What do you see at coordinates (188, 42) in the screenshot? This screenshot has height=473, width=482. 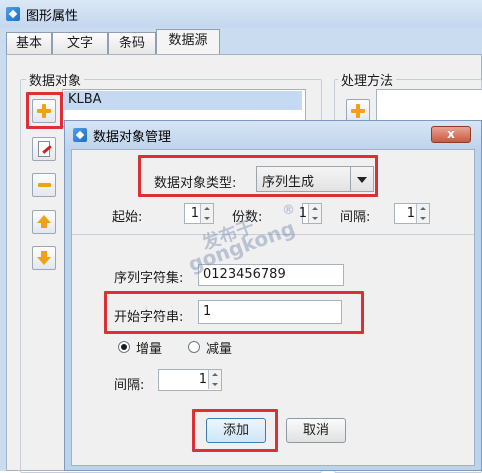 I see `tab-datasource: 数据源` at bounding box center [188, 42].